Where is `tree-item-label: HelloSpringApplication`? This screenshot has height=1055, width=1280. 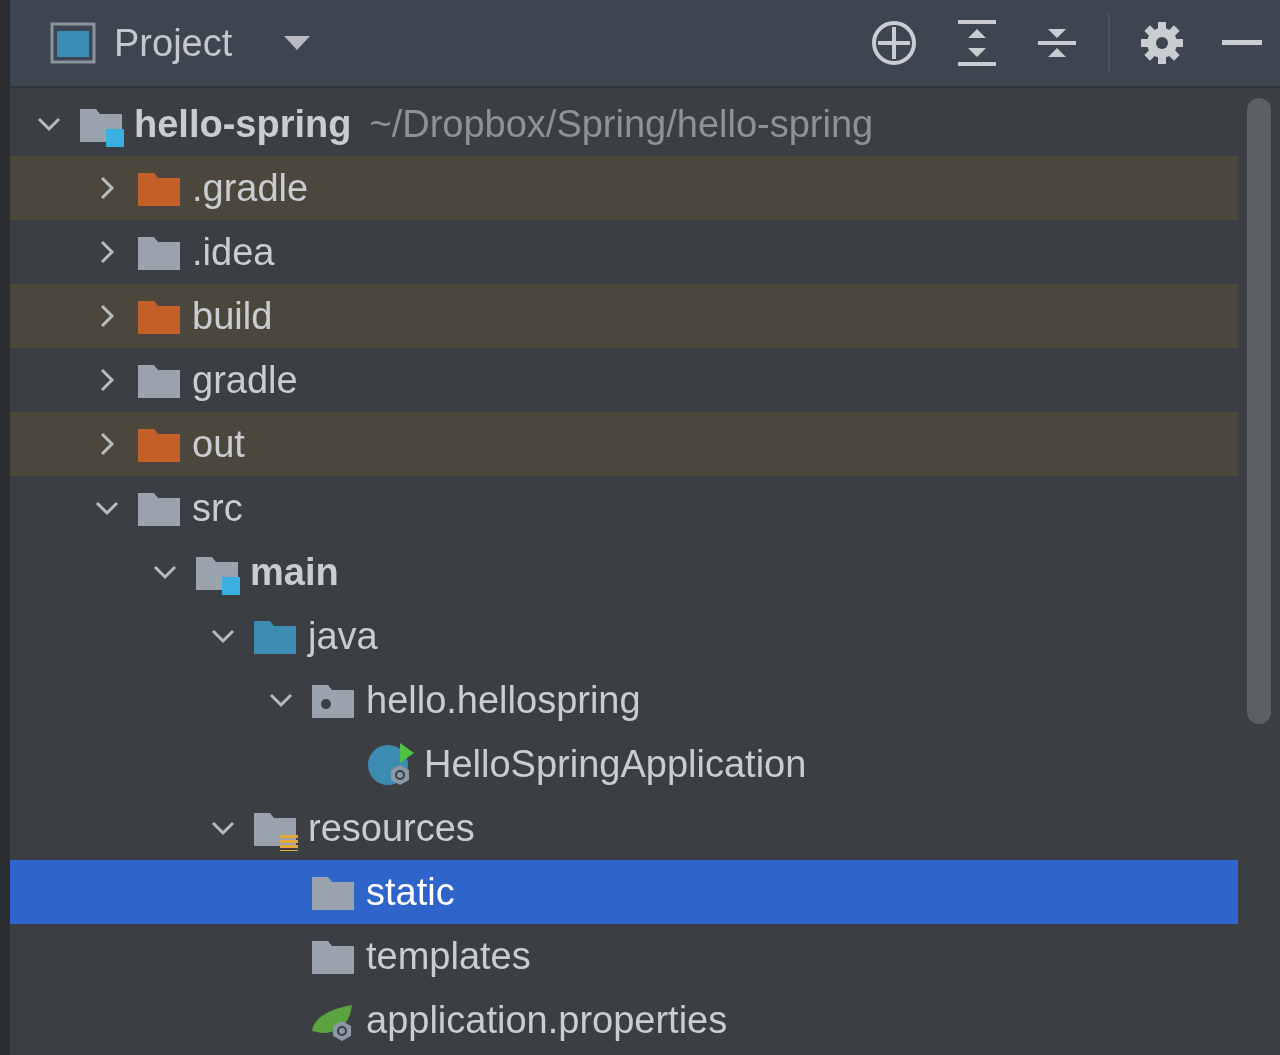
tree-item-label: HelloSpringApplication is located at coordinates (615, 764).